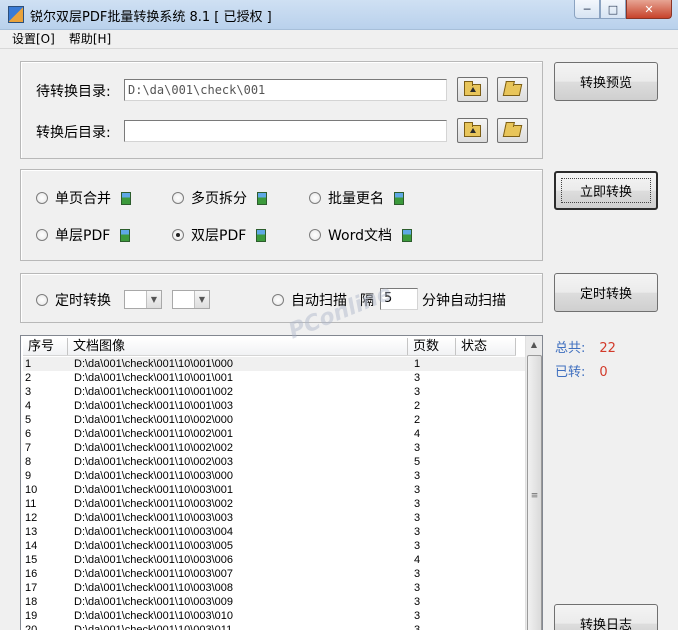 This screenshot has height=630, width=678. What do you see at coordinates (570, 348) in the screenshot?
I see `total-label: 总共:` at bounding box center [570, 348].